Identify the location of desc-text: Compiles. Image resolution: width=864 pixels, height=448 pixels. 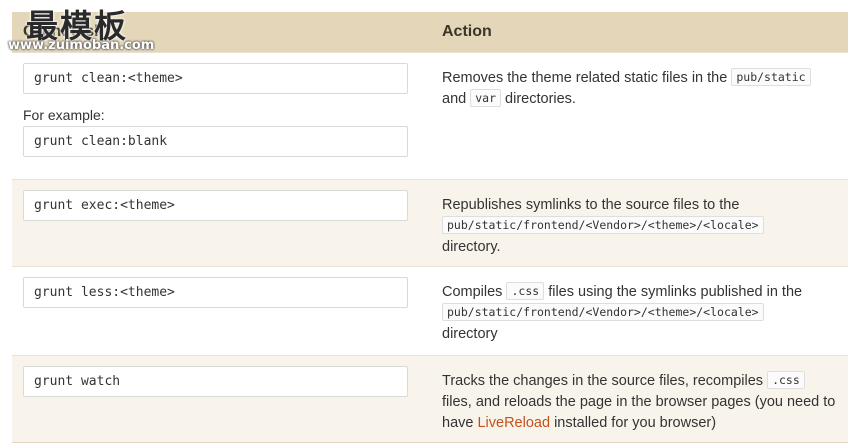
(472, 292).